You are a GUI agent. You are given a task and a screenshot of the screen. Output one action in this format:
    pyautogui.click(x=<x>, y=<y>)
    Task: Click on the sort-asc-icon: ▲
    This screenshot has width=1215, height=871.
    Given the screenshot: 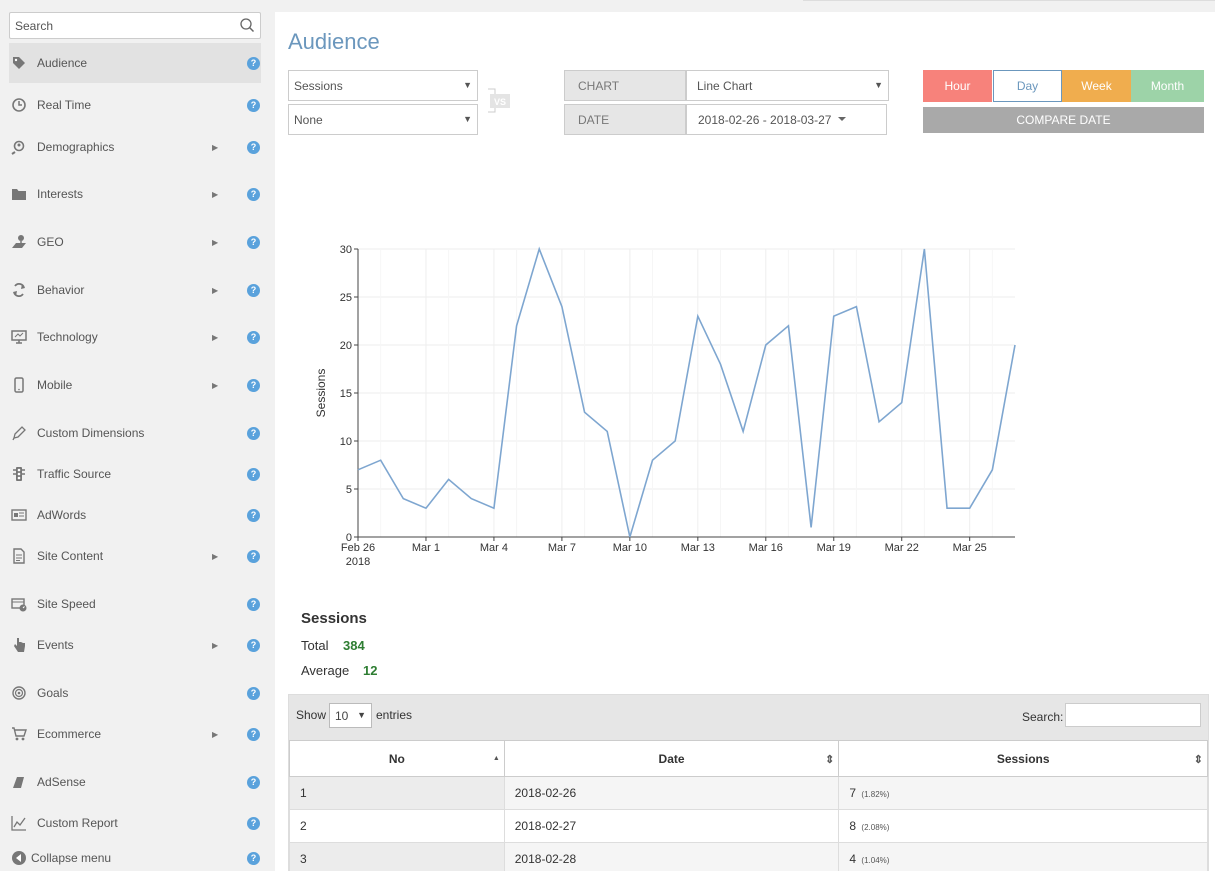 What is the action you would take?
    pyautogui.click(x=496, y=758)
    